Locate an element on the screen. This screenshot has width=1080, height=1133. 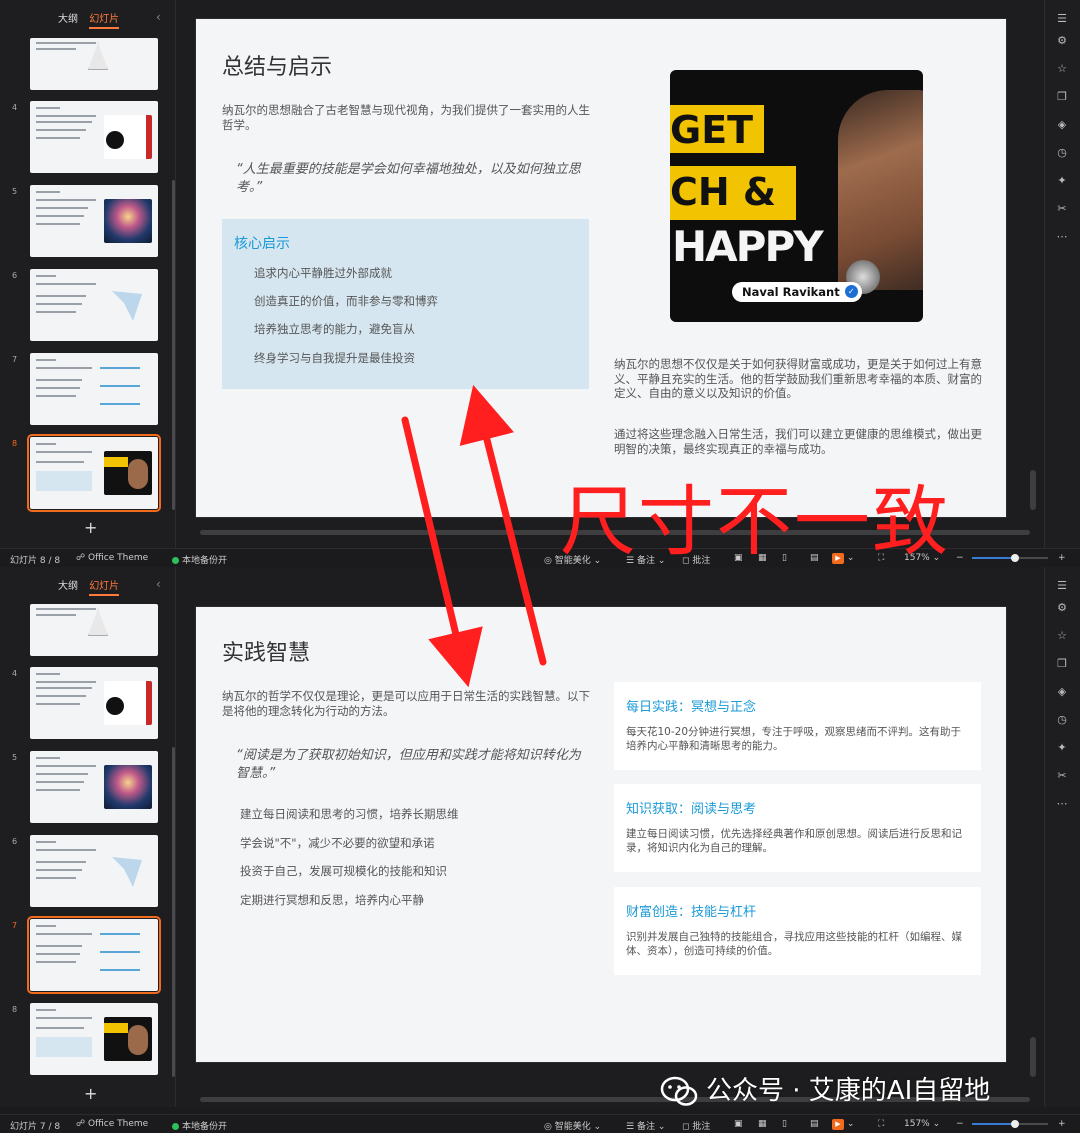
slide-number: 5 is located at coordinates (15, 757).